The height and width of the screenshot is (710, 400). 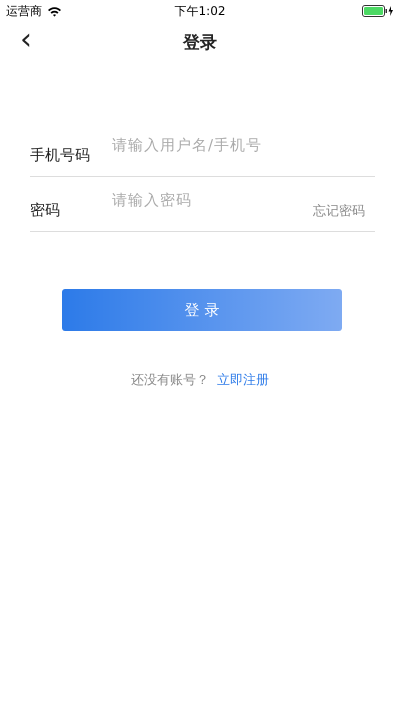 What do you see at coordinates (243, 380) in the screenshot?
I see `register-link: 立即注册` at bounding box center [243, 380].